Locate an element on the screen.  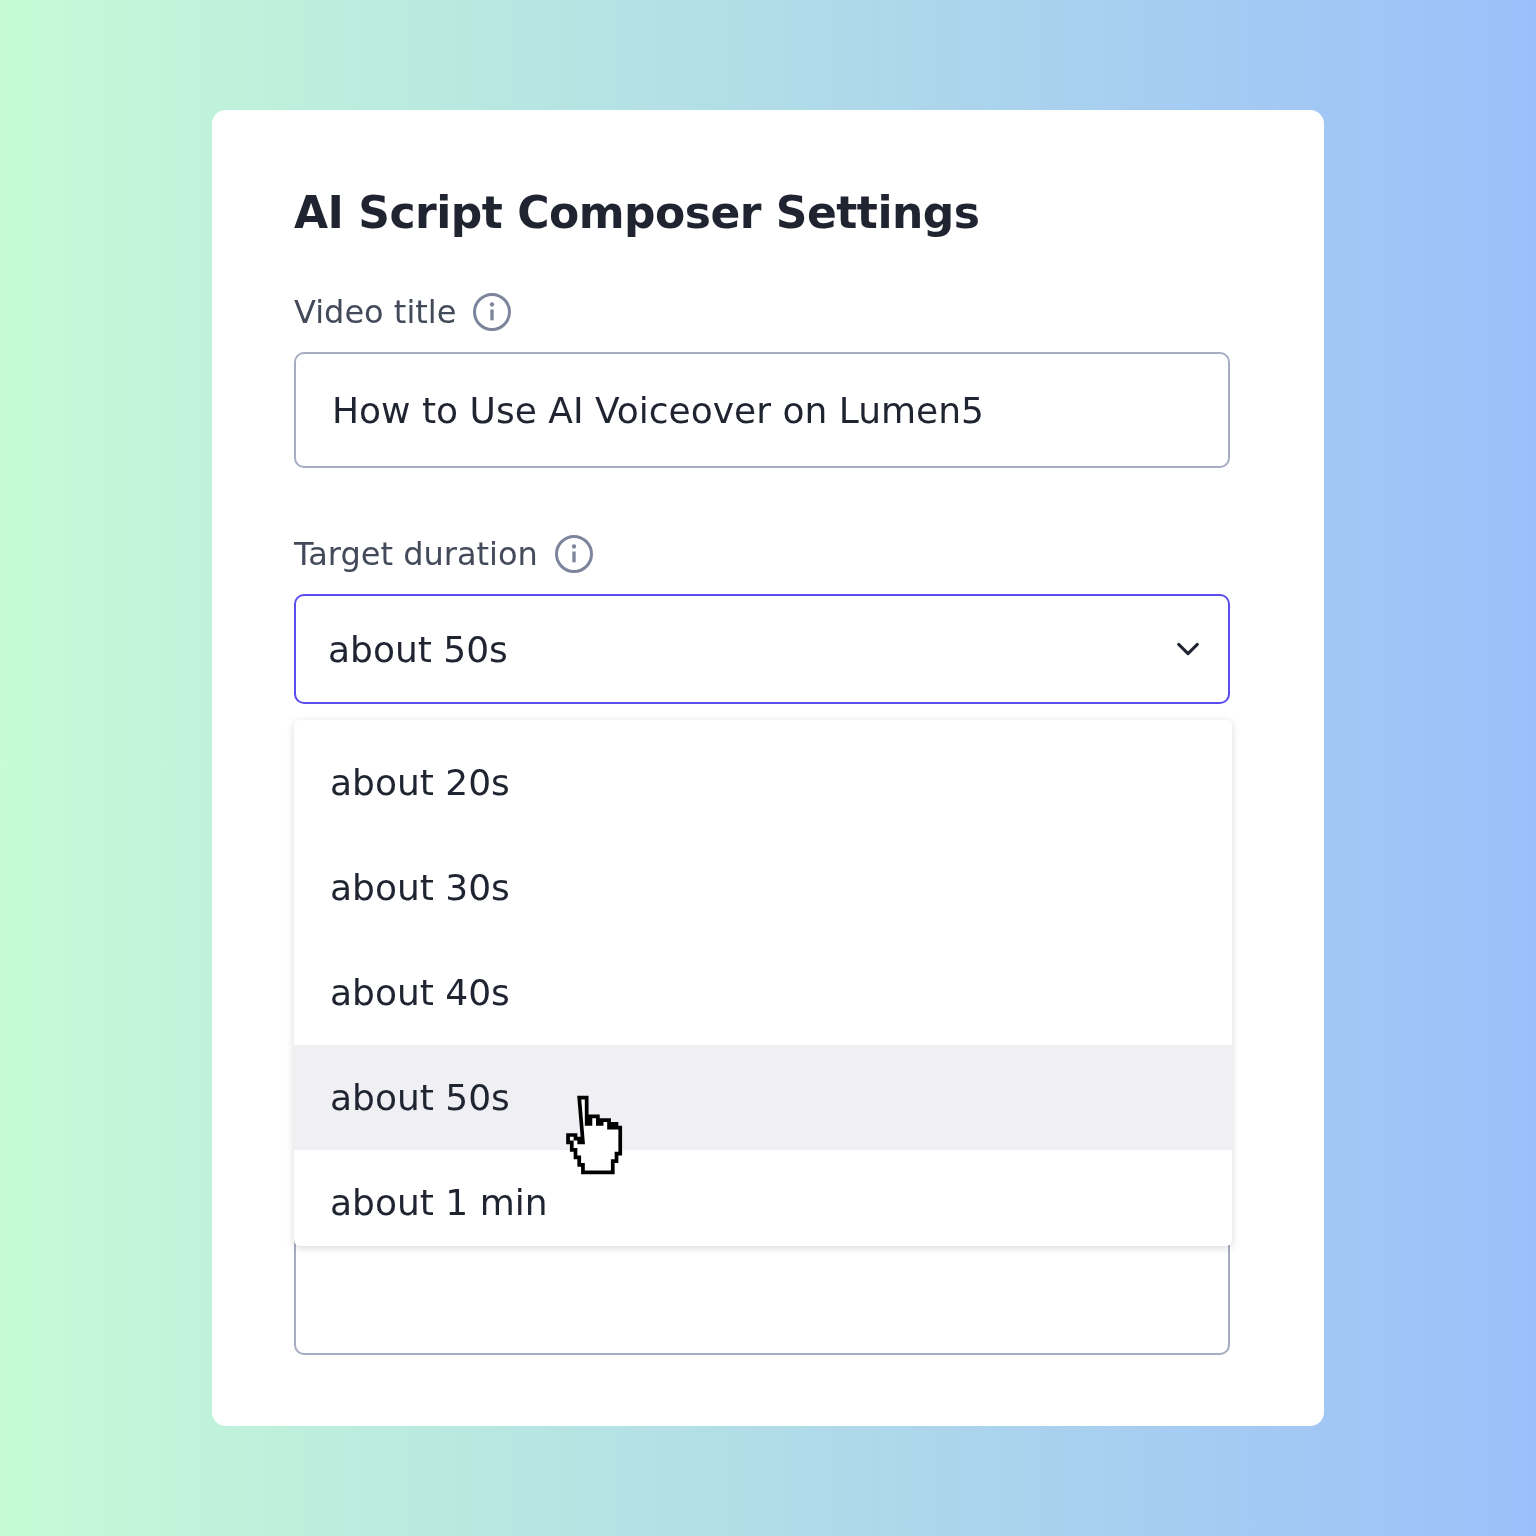
dropdown-option: about 1 min is located at coordinates (763, 1198).